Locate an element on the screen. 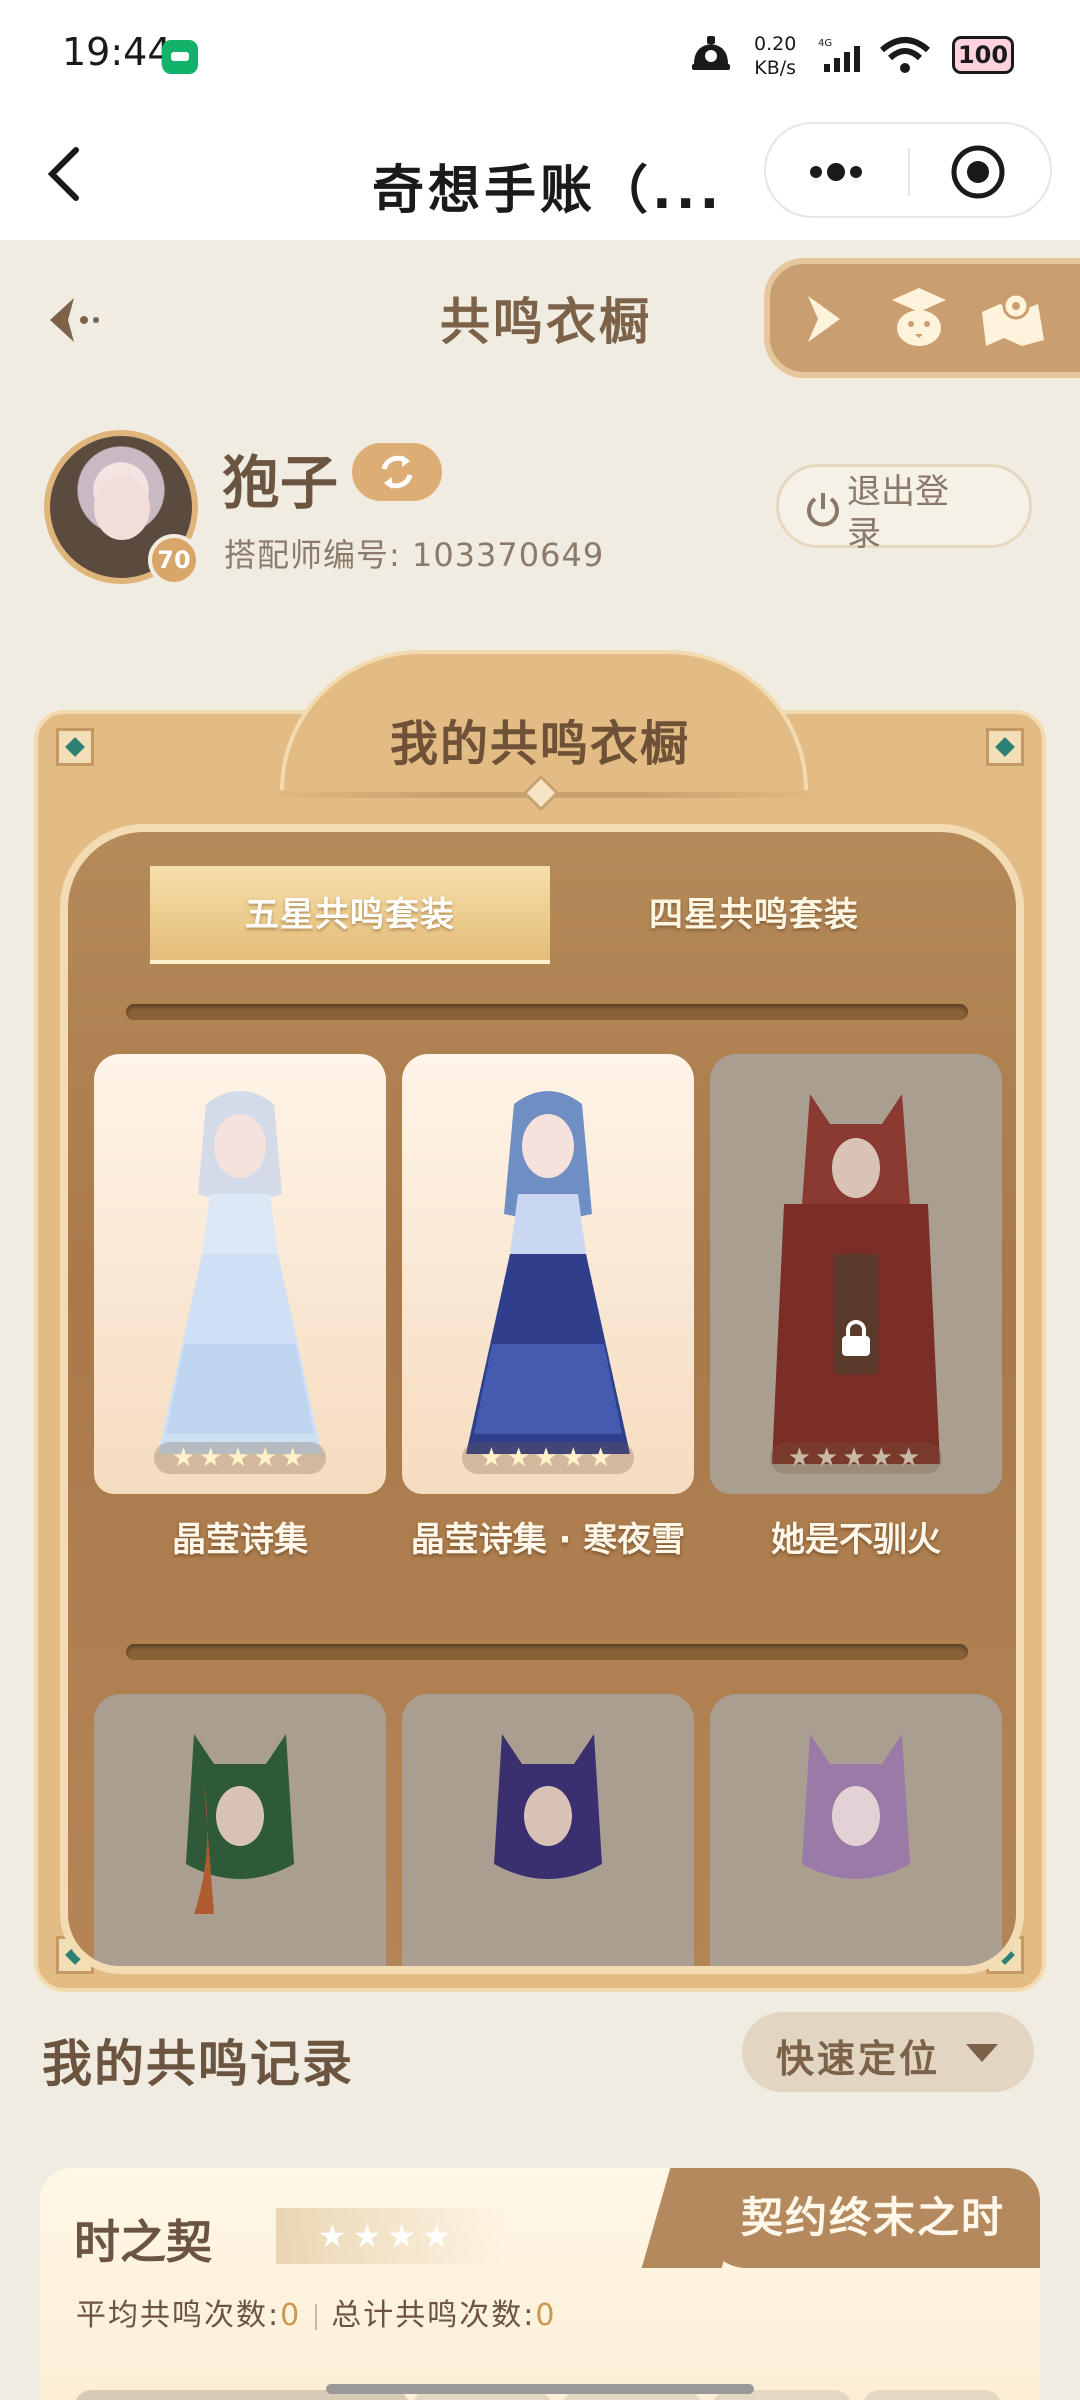  quick-locate-button: 快速定位 is located at coordinates (888, 2052).